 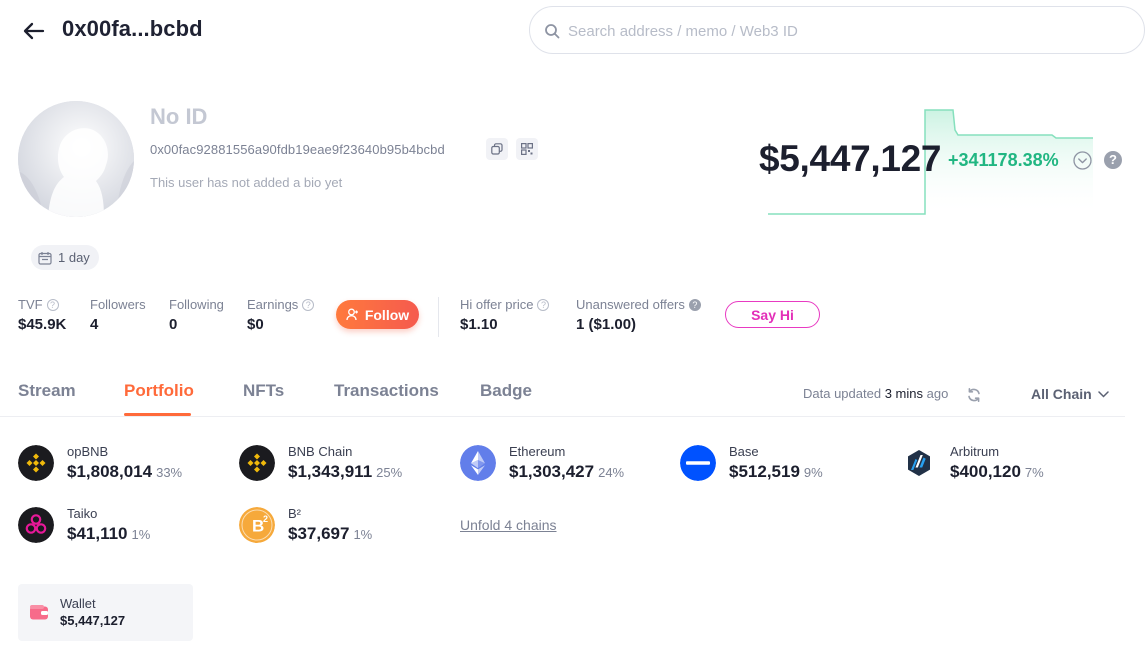 What do you see at coordinates (842, 393) in the screenshot?
I see `updated-prefix: Data updated` at bounding box center [842, 393].